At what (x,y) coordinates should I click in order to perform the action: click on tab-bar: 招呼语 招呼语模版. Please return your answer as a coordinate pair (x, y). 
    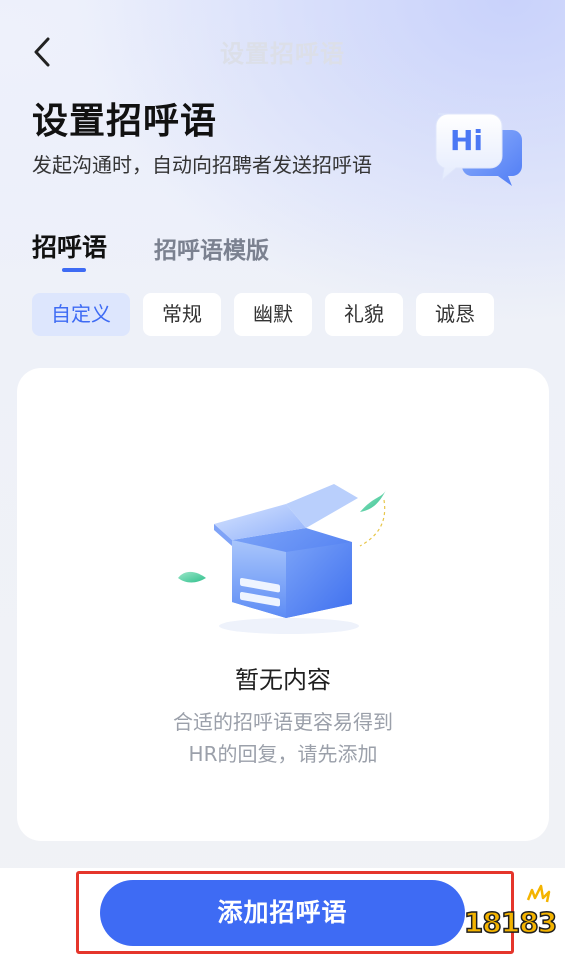
    Looking at the image, I should click on (232, 253).